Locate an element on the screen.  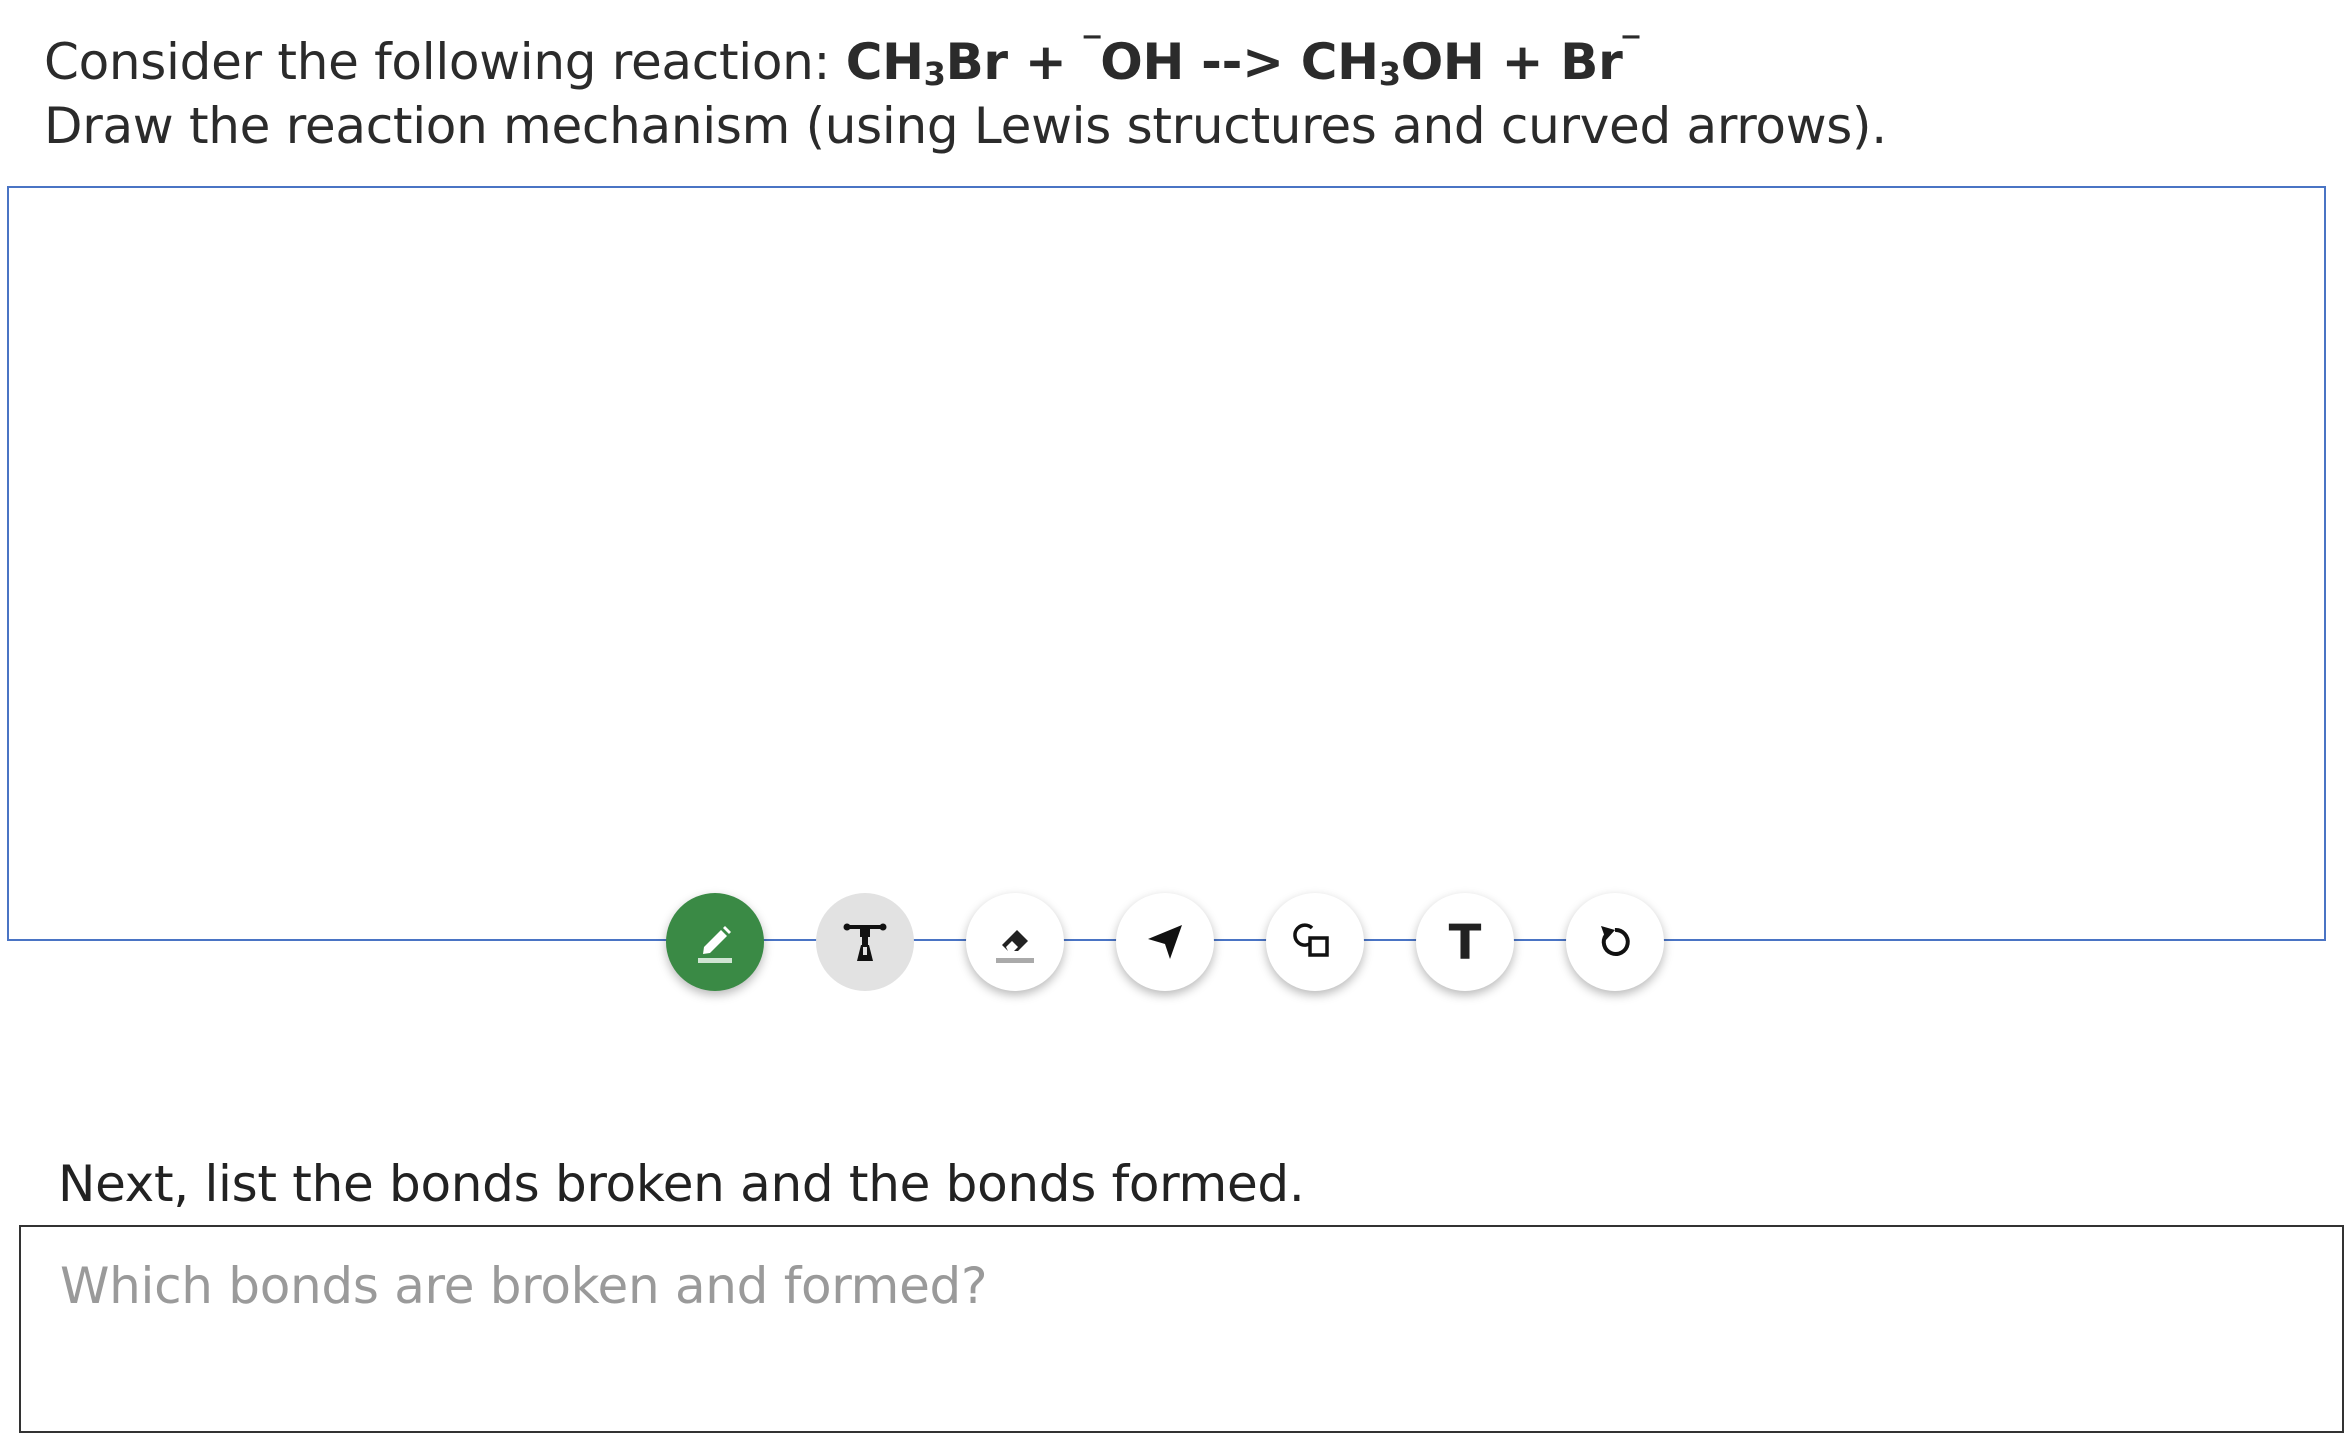
undo-icon is located at coordinates (1615, 941).